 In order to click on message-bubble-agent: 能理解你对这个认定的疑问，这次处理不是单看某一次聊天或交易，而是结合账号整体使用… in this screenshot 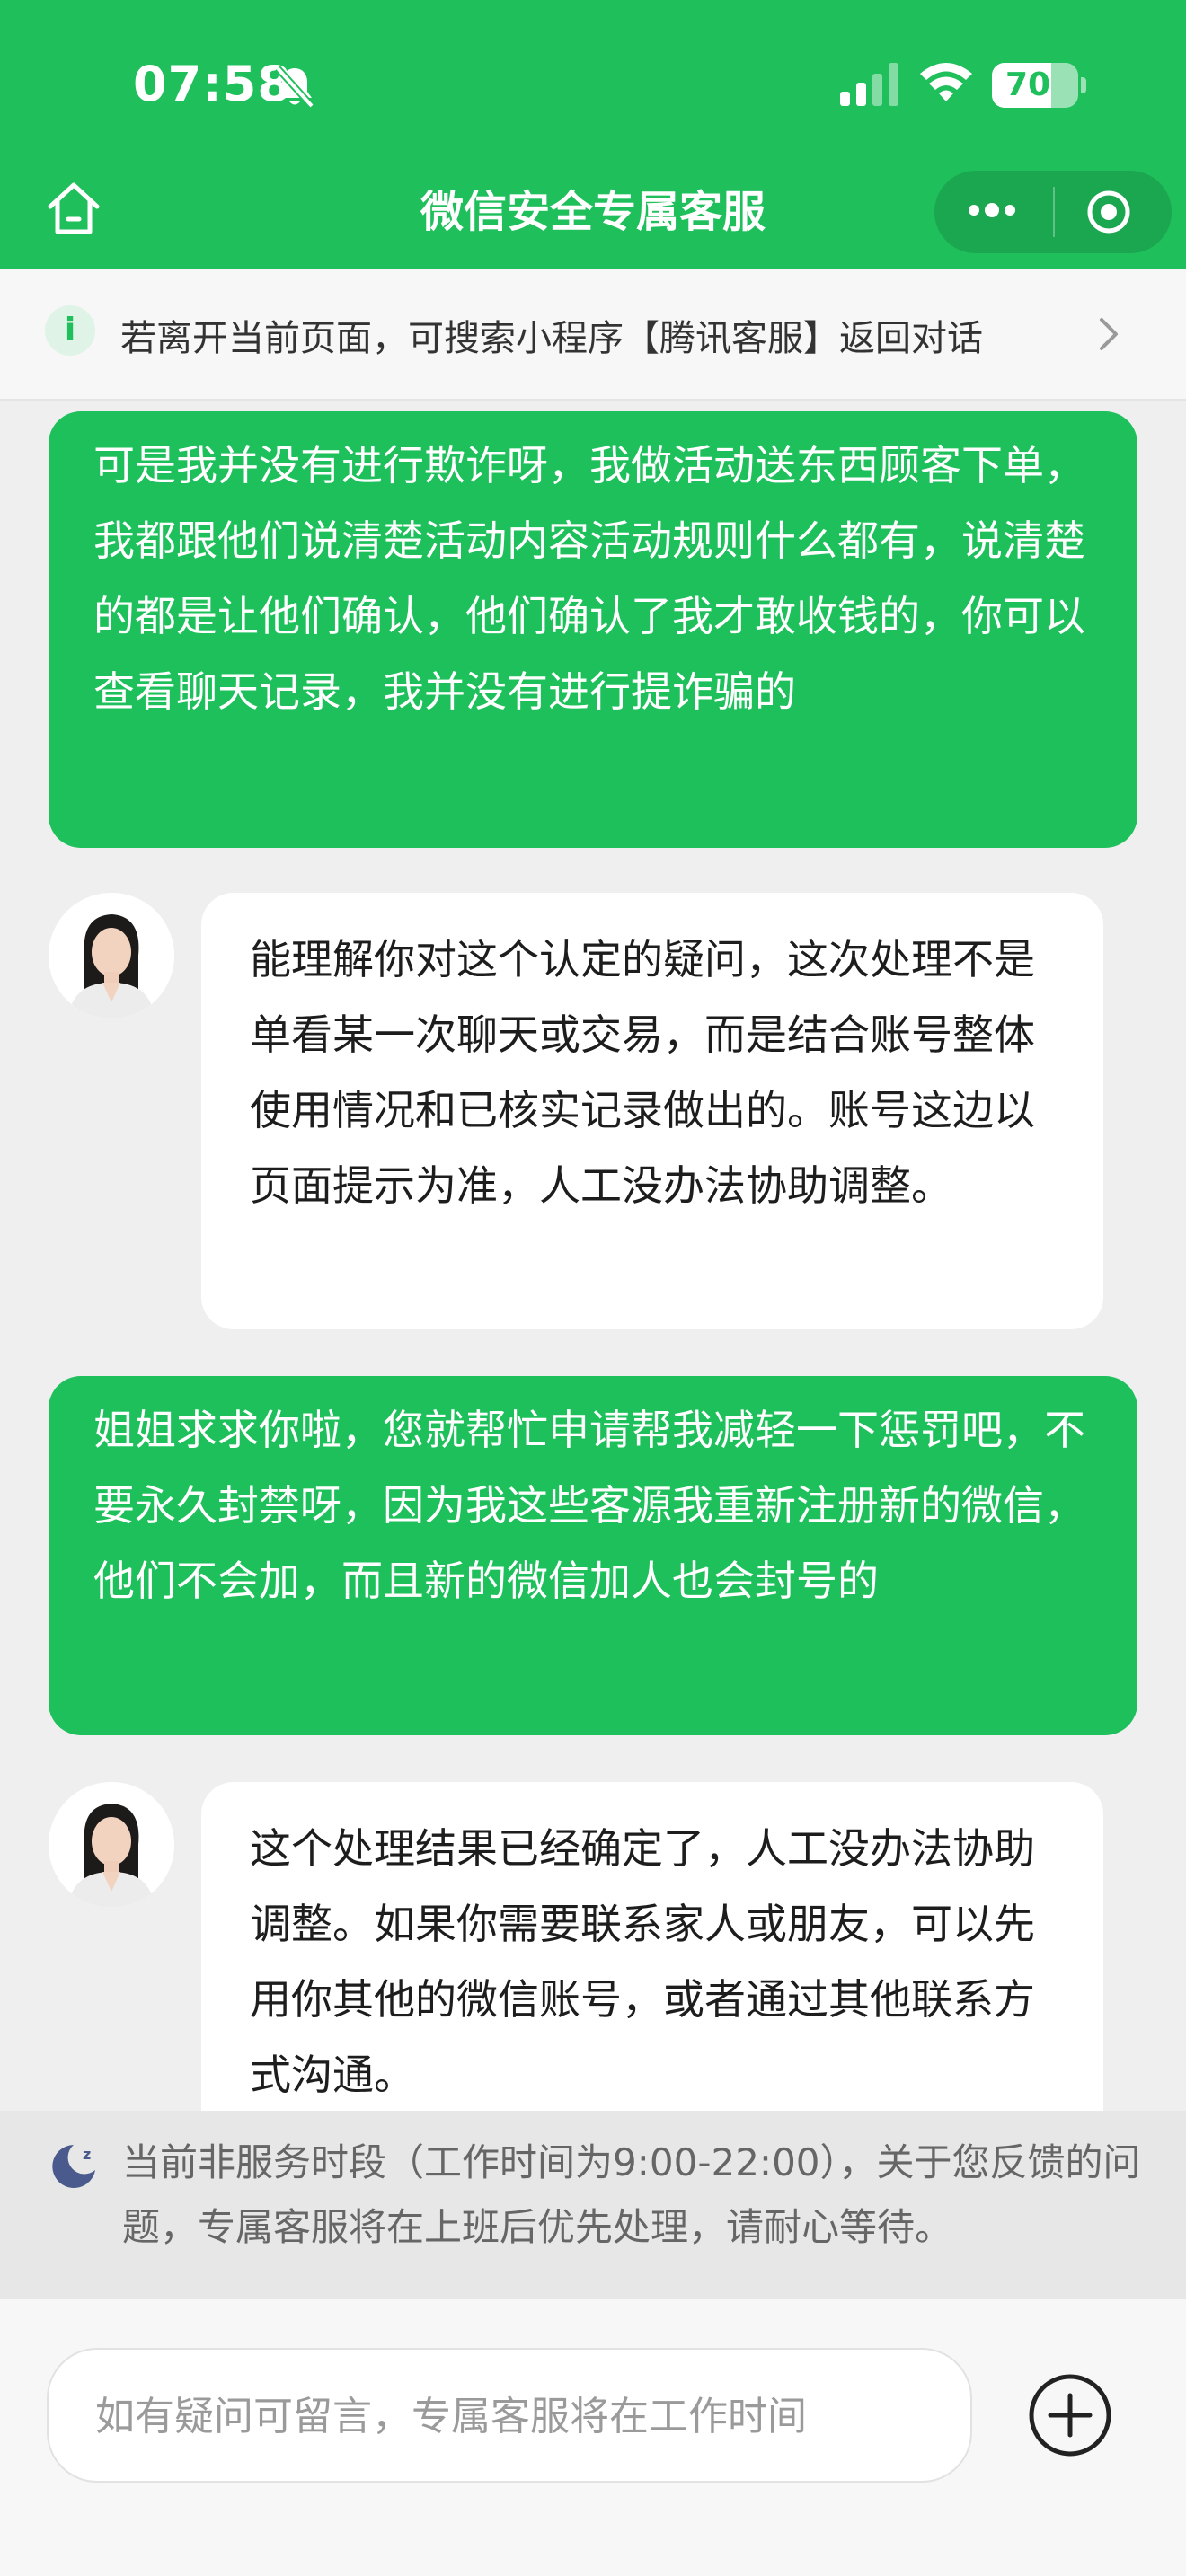, I will do `click(652, 1111)`.